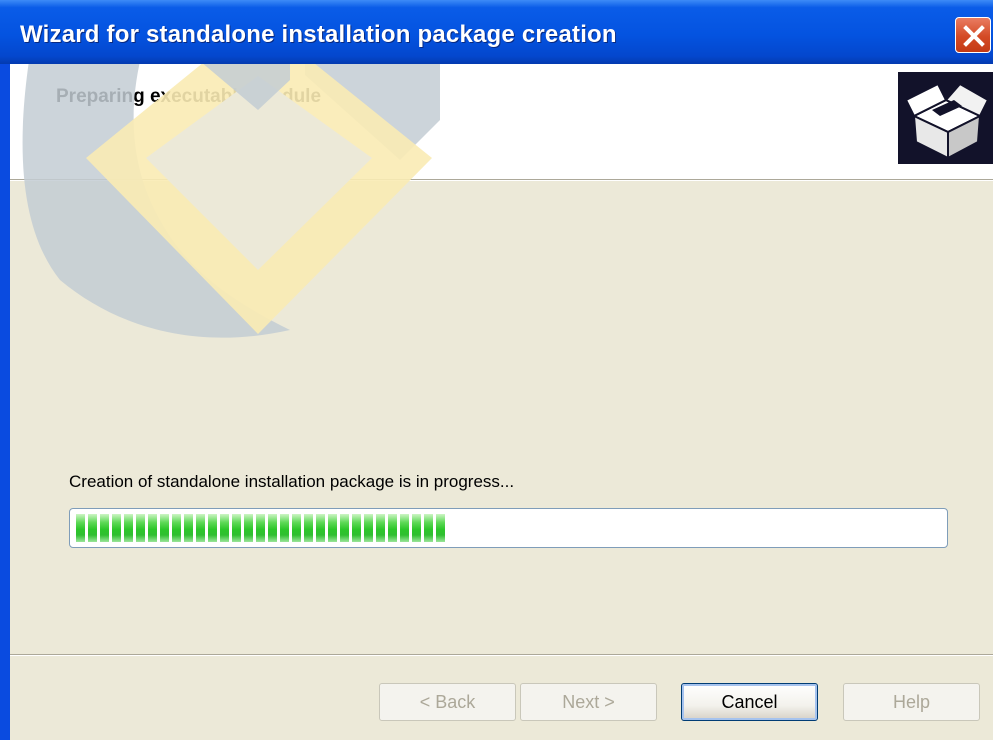 The height and width of the screenshot is (740, 993). Describe the element at coordinates (945, 118) in the screenshot. I see `open-box-icon` at that location.